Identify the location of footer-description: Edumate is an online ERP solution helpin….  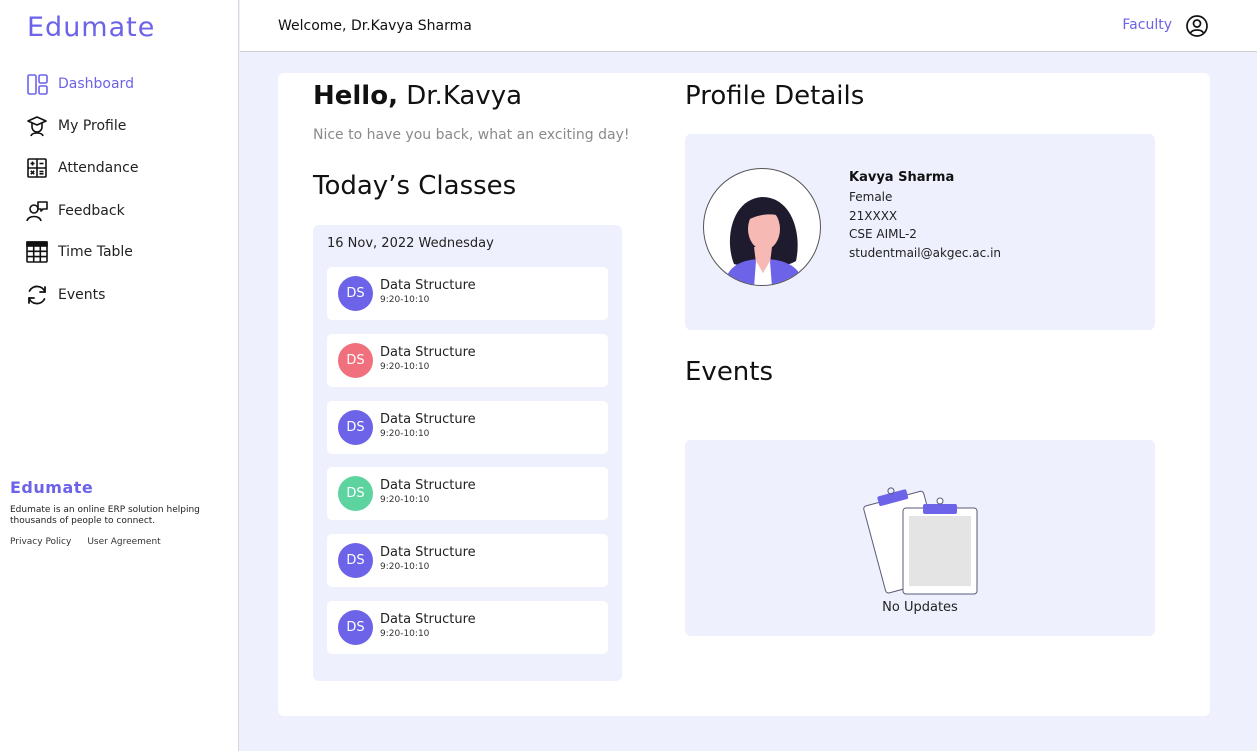
(105, 515).